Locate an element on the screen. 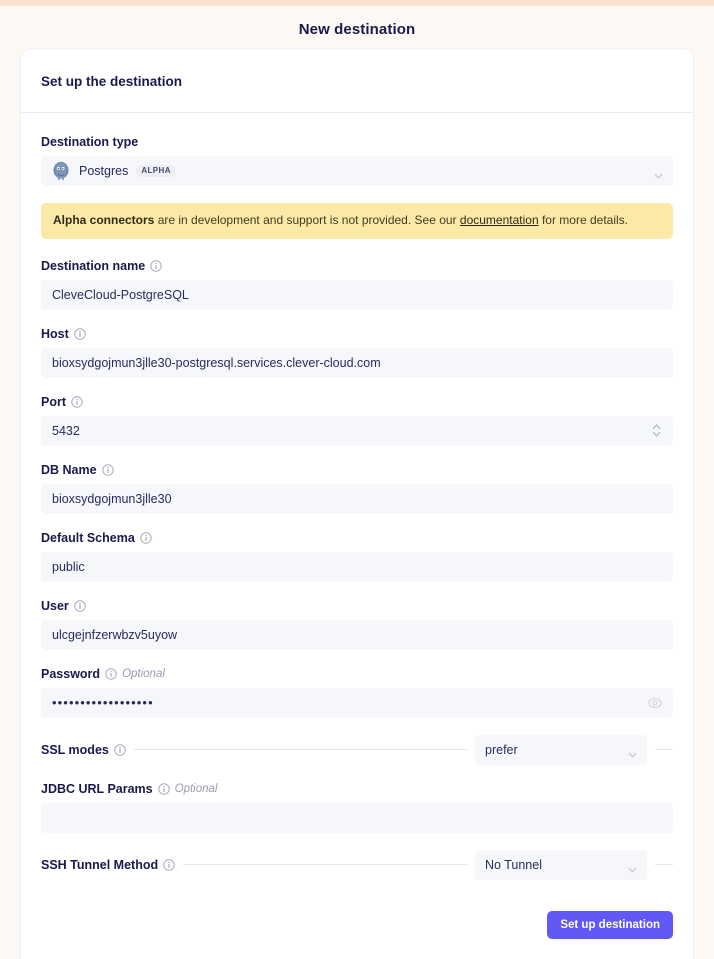 This screenshot has height=959, width=714. db-name-label-row: DB Name is located at coordinates (357, 470).